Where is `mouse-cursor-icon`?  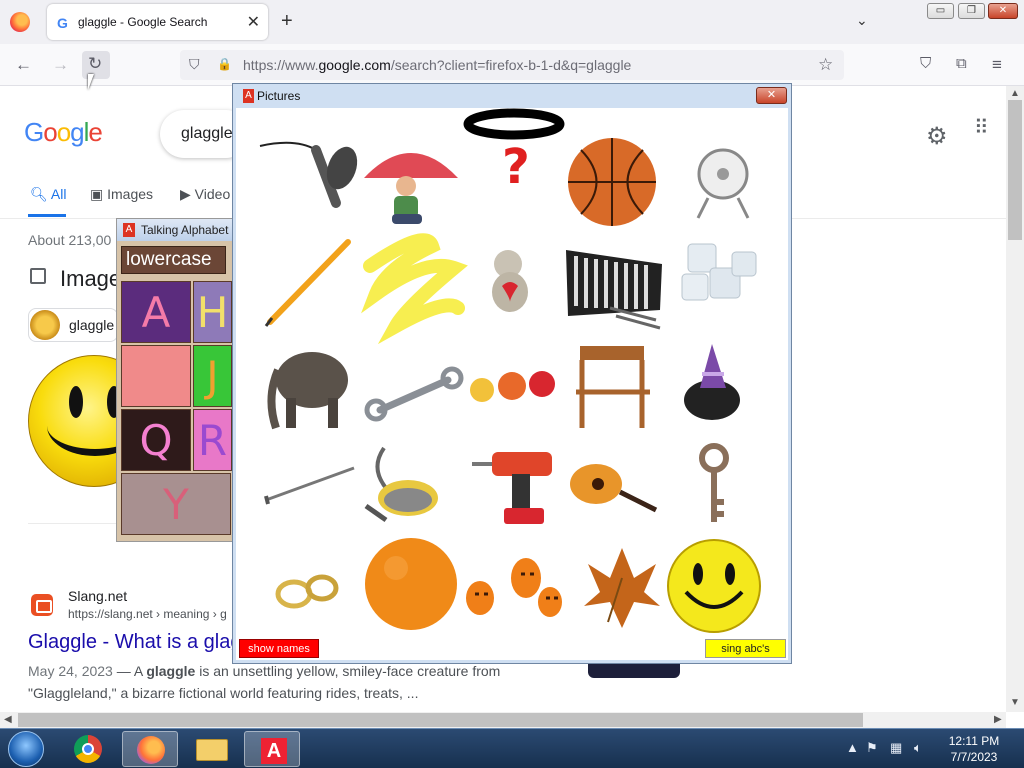
mouse-cursor-icon is located at coordinates (94, 82).